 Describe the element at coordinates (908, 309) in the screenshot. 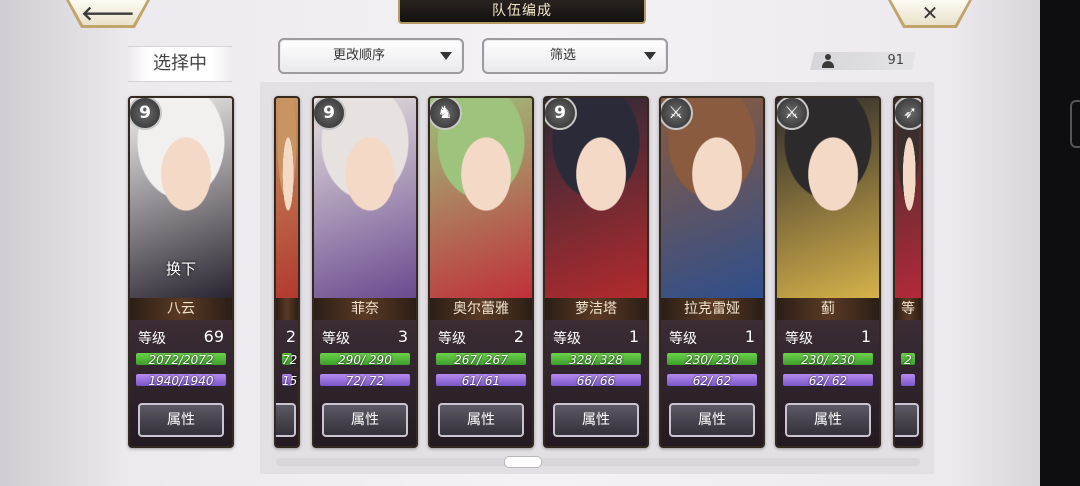

I see `character-name: 等` at that location.